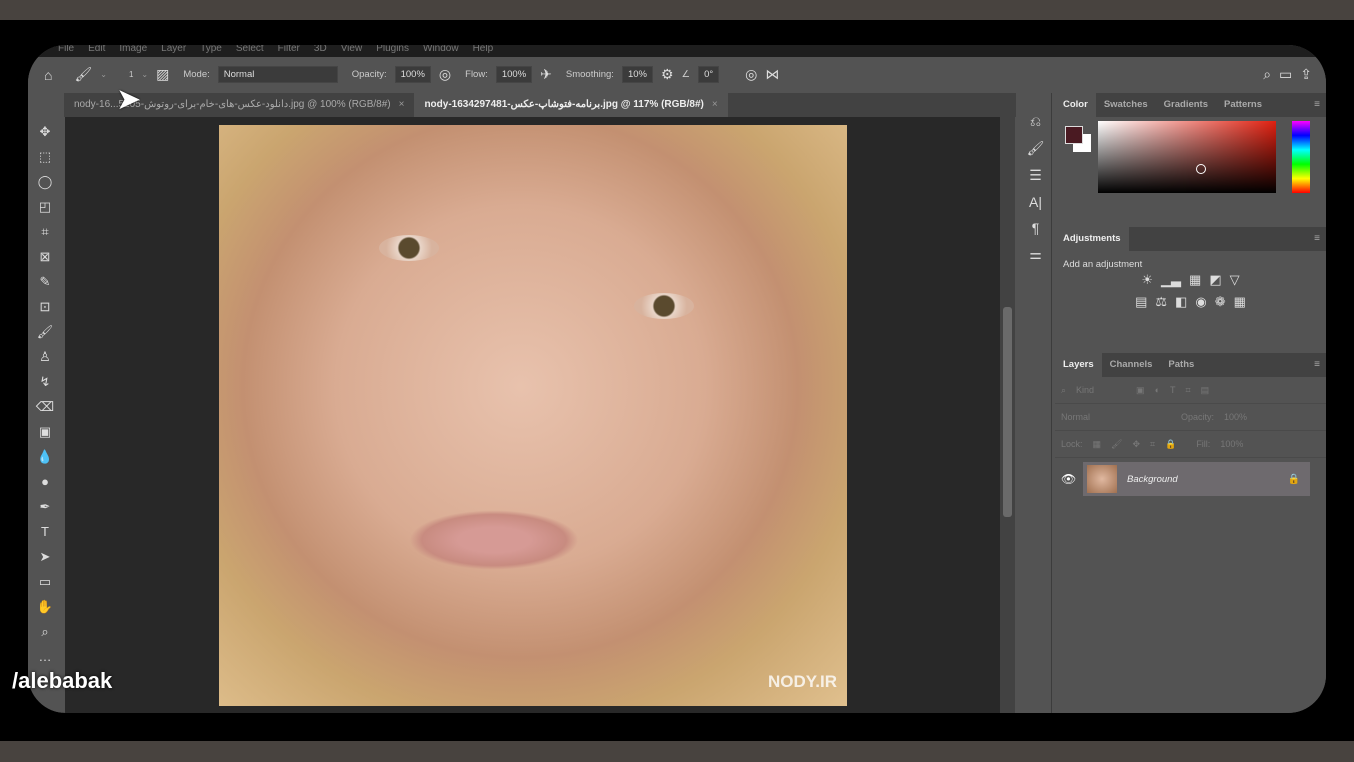  Describe the element at coordinates (1306, 74) in the screenshot. I see `share-icon: ⇪` at that location.